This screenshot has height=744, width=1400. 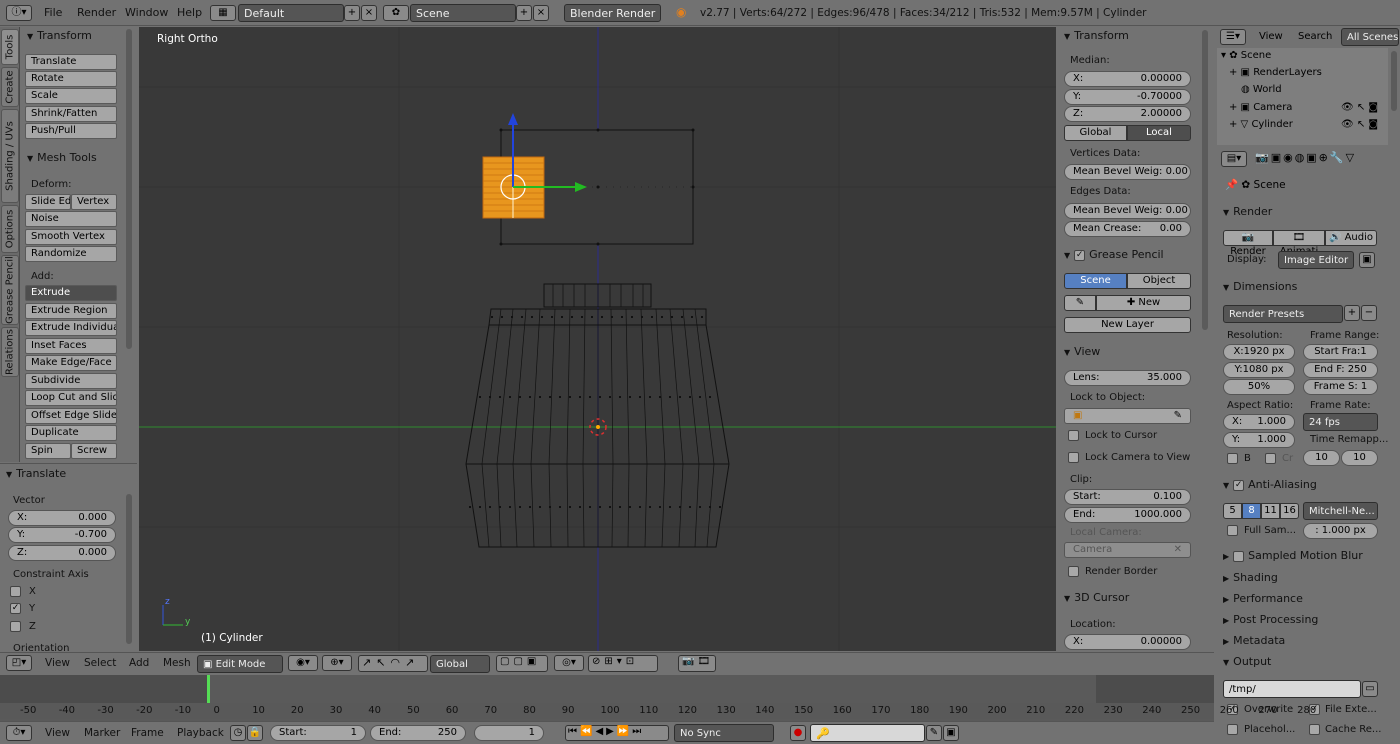 What do you see at coordinates (1080, 303) in the screenshot?
I see `gp-pencil-icon: ✎` at bounding box center [1080, 303].